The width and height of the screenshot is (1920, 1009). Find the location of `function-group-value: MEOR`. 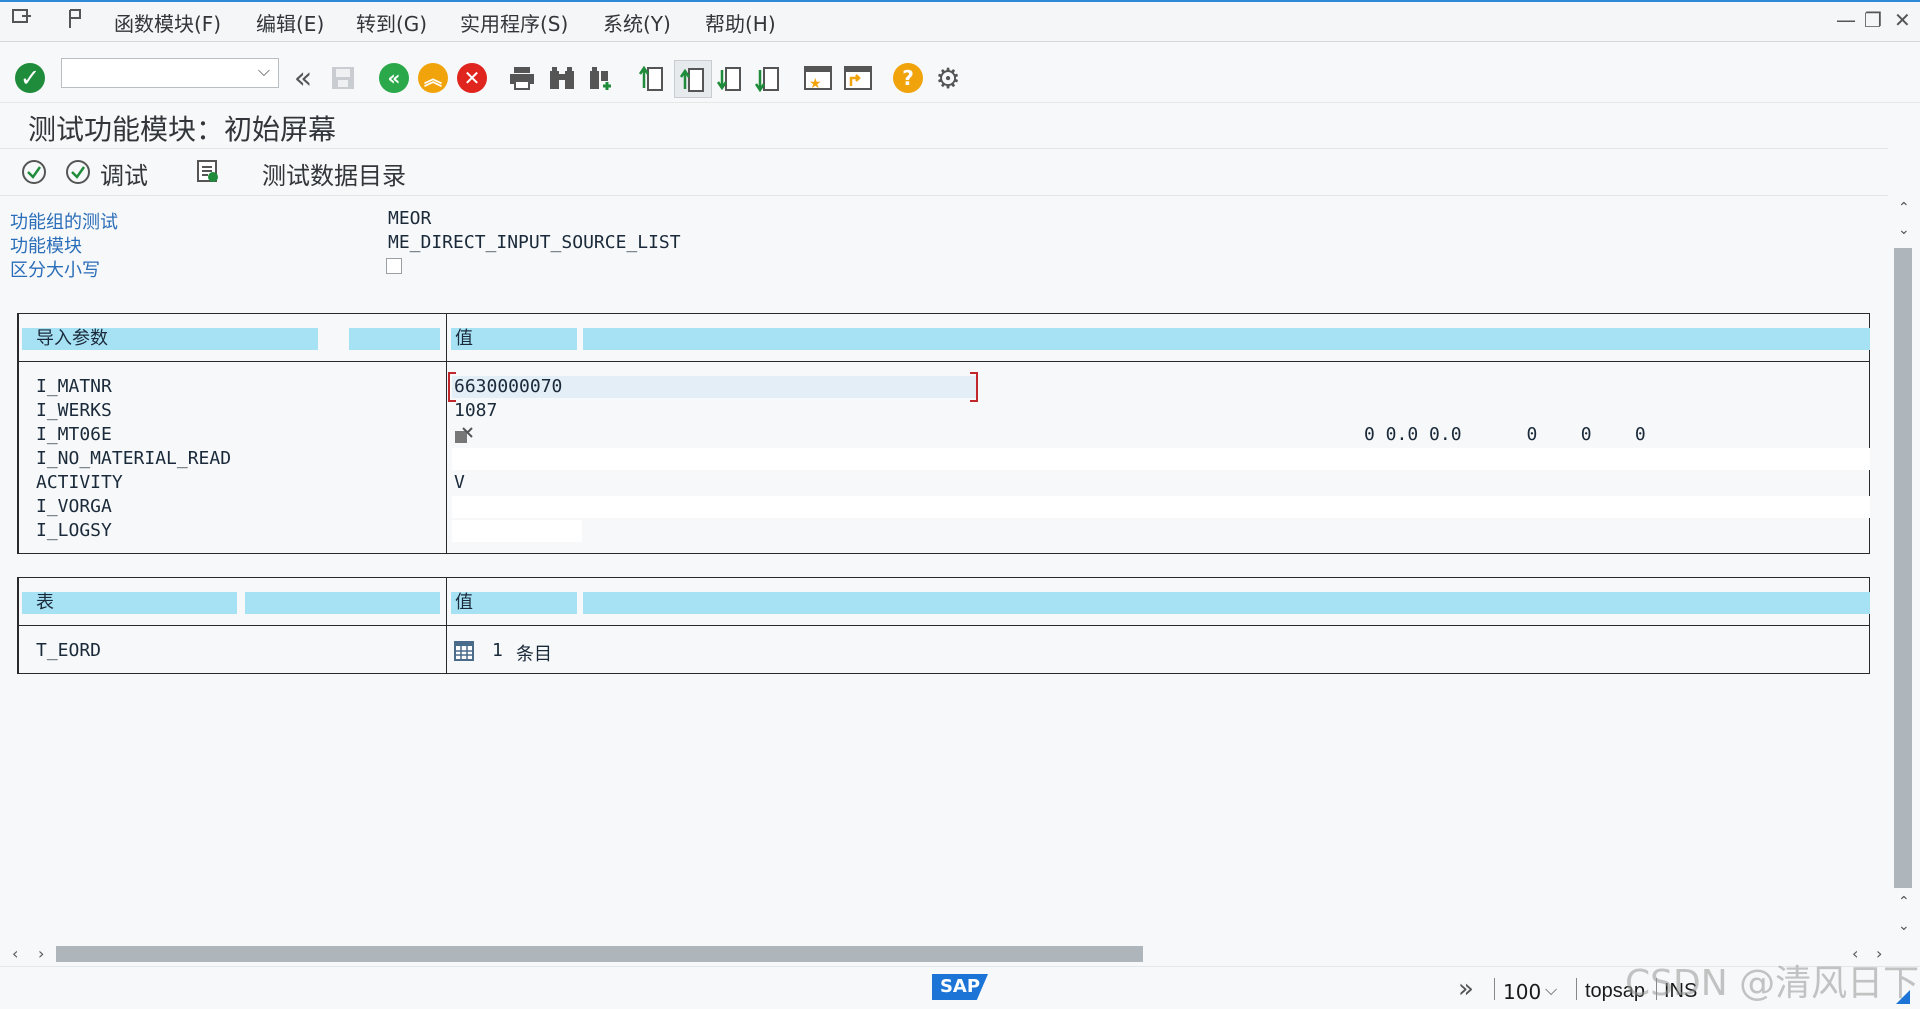

function-group-value: MEOR is located at coordinates (409, 218).